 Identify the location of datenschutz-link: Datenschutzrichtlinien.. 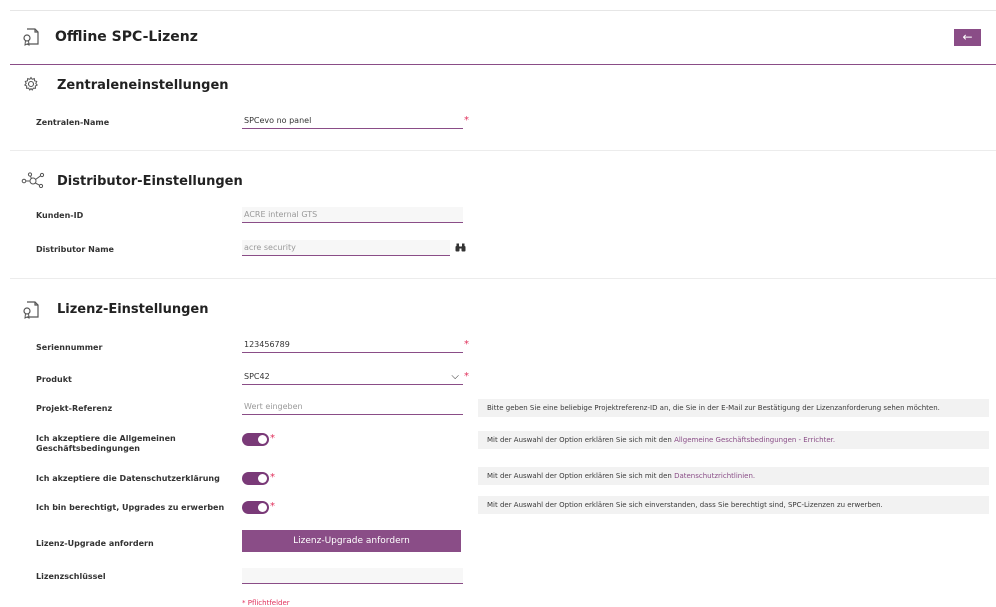
(714, 476).